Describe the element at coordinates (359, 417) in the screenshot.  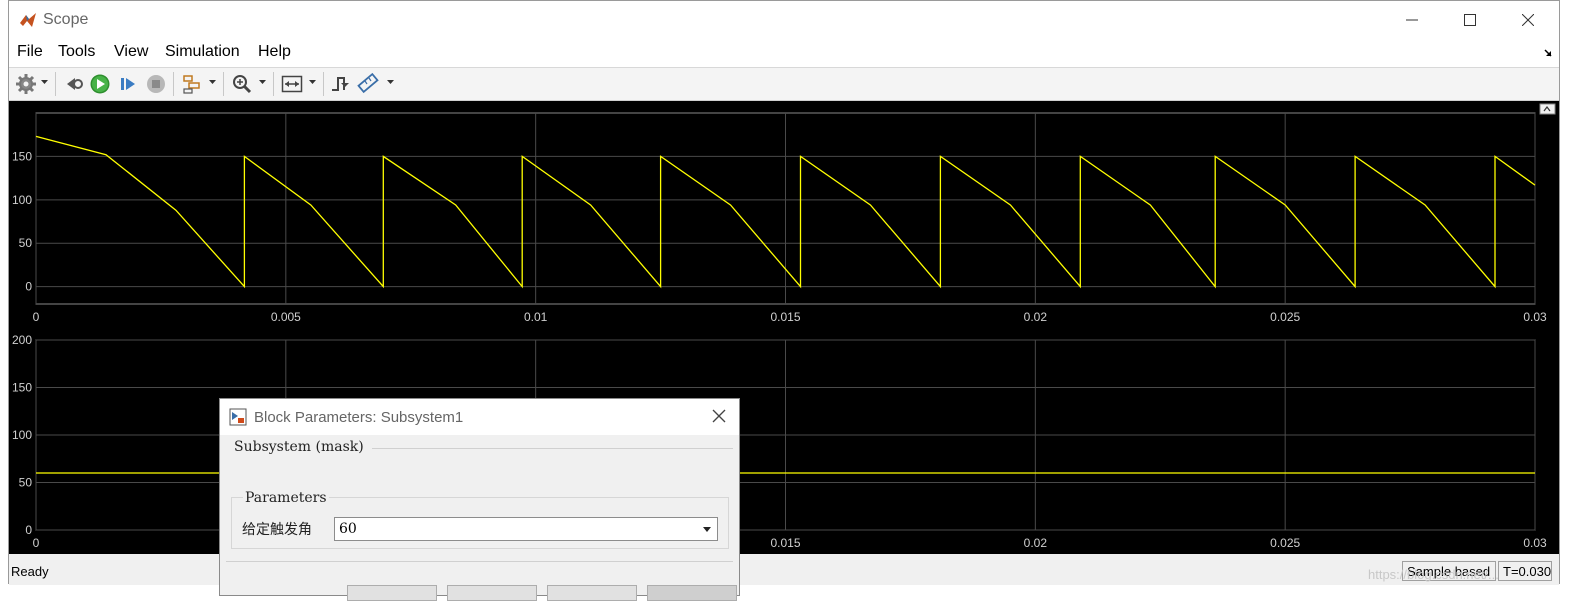
I see `dialog-title: Block Parameters: Subsystem1` at that location.